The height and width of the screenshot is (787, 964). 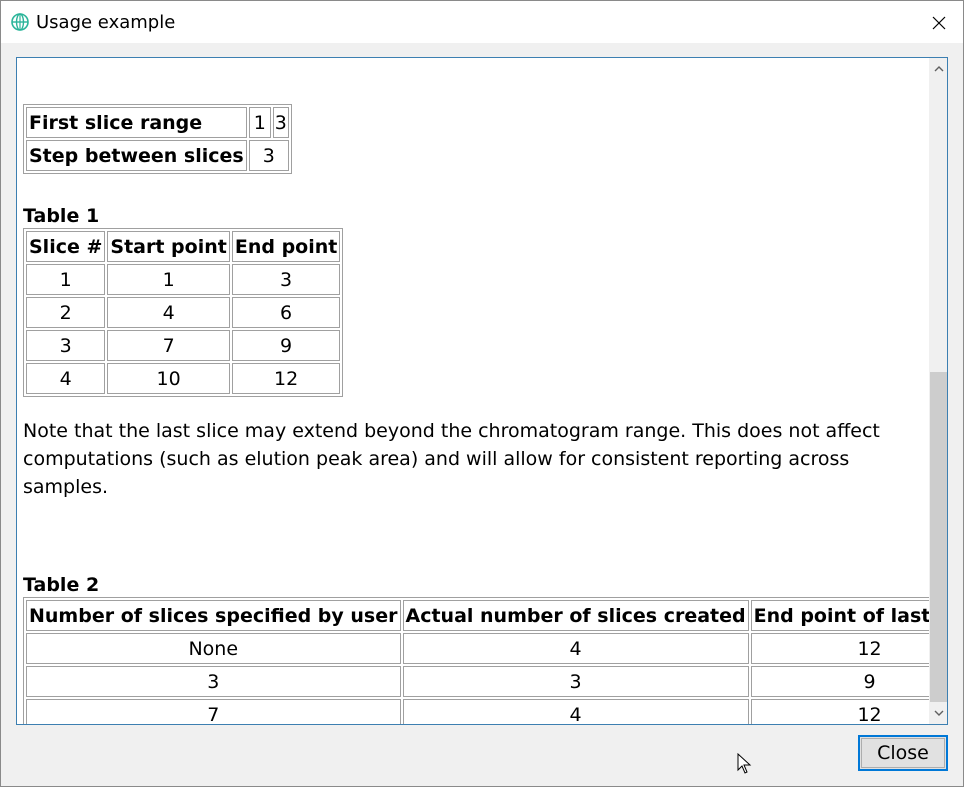 I want to click on table-row: 1 1 3, so click(x=183, y=279).